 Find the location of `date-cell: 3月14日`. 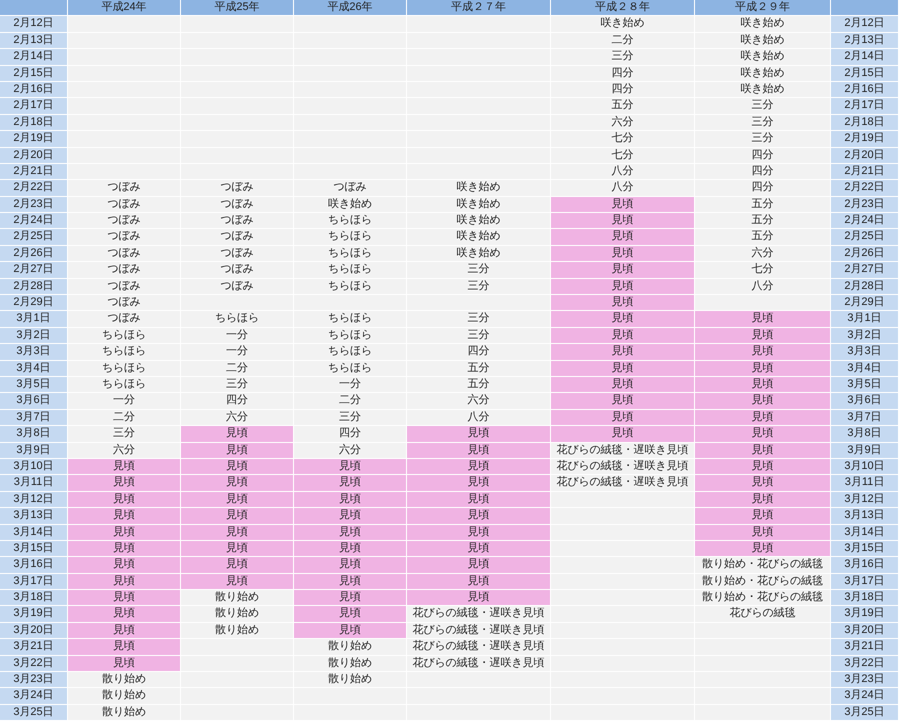

date-cell: 3月14日 is located at coordinates (864, 532).